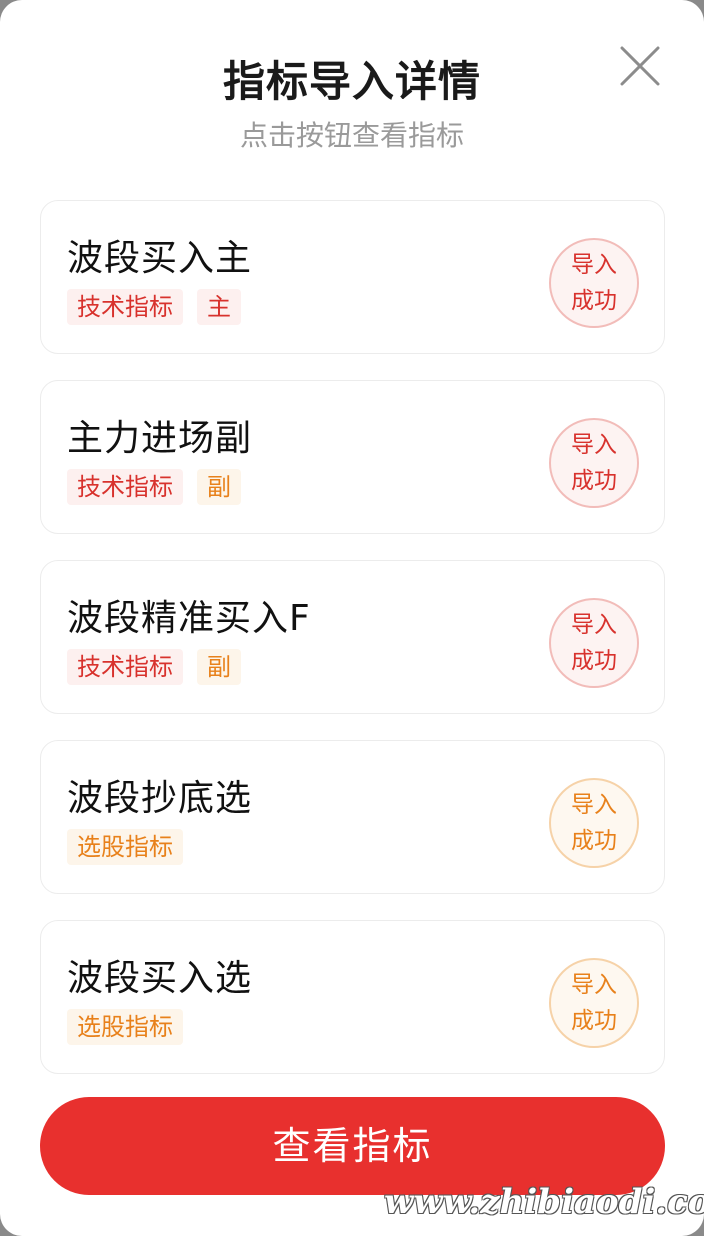 This screenshot has width=704, height=1236. What do you see at coordinates (352, 277) in the screenshot?
I see `indicator-card: 波段买入主 技术指标 主 导入 成功` at bounding box center [352, 277].